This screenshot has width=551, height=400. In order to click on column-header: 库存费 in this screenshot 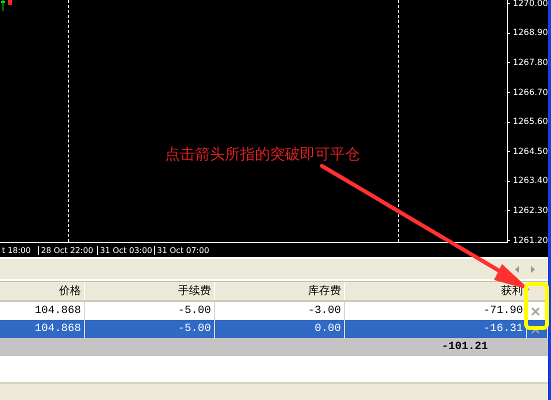, I will do `click(280, 291)`.